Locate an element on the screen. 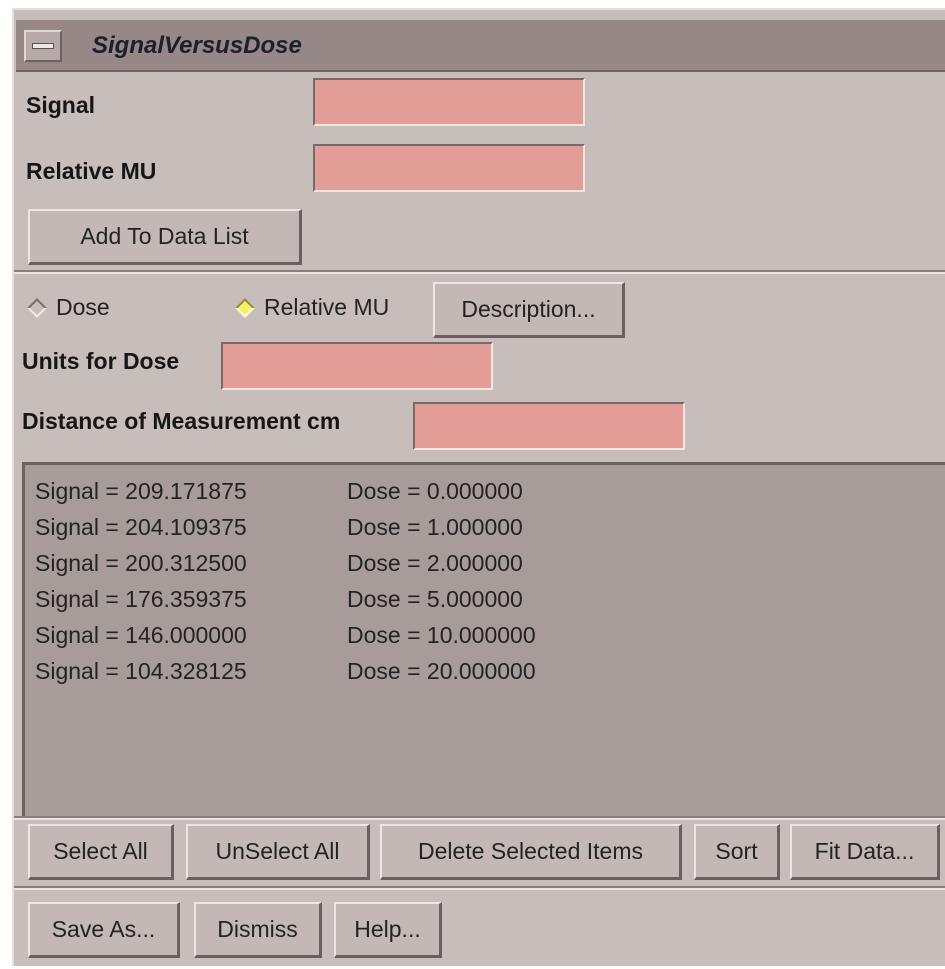  list-item-dose: Dose = 1.000000 is located at coordinates (435, 526).